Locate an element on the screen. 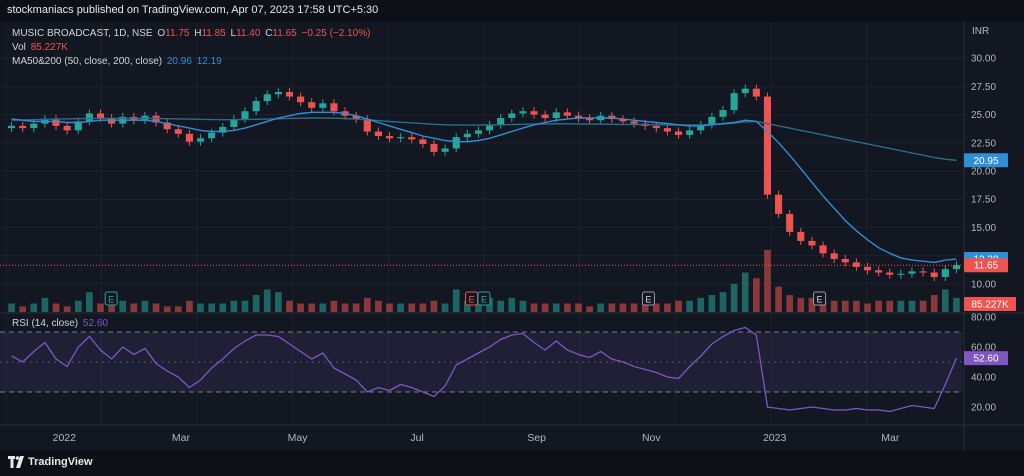  volume-value: 85.227K is located at coordinates (49, 47).